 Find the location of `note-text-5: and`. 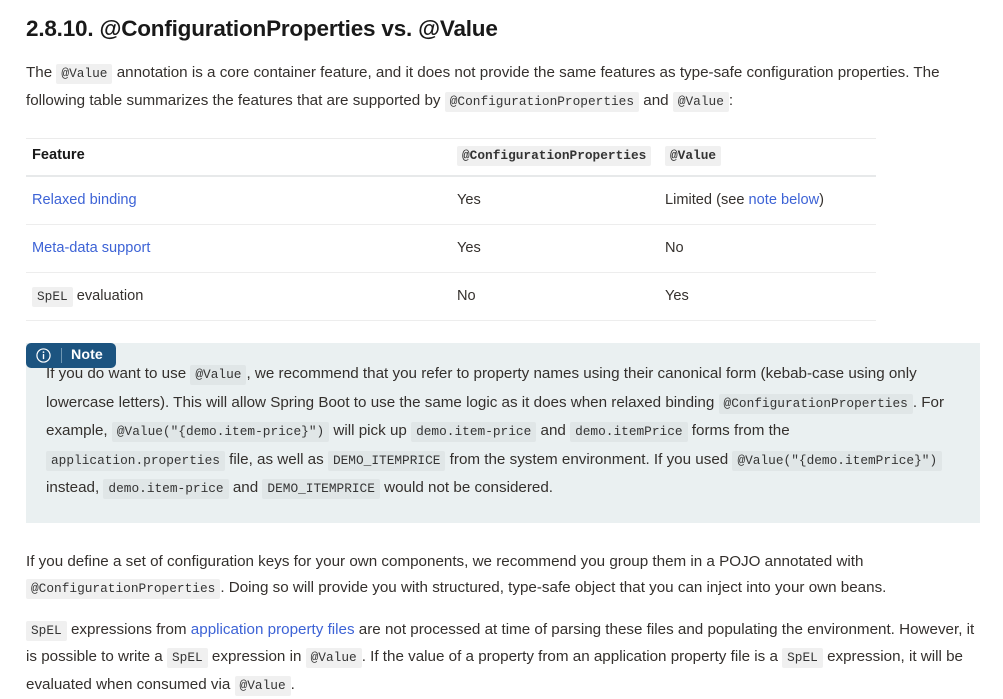

note-text-5: and is located at coordinates (553, 430).